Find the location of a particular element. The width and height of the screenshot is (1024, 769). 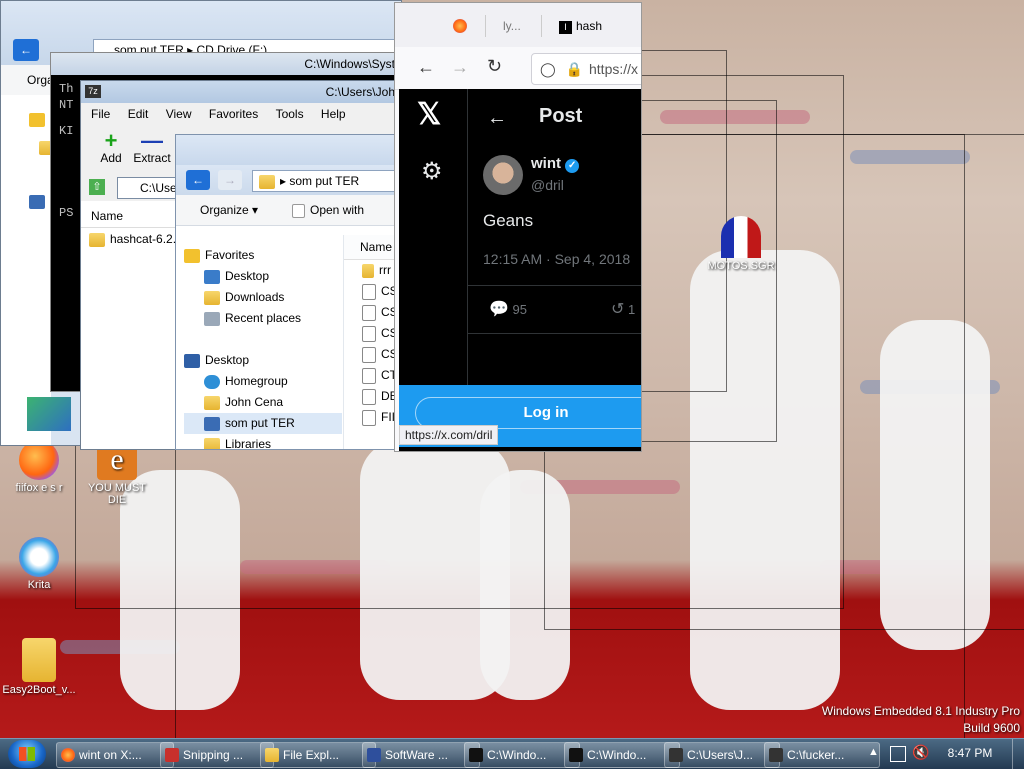

desktop-icon-label: MOTOS.SGR is located at coordinates (741, 266).